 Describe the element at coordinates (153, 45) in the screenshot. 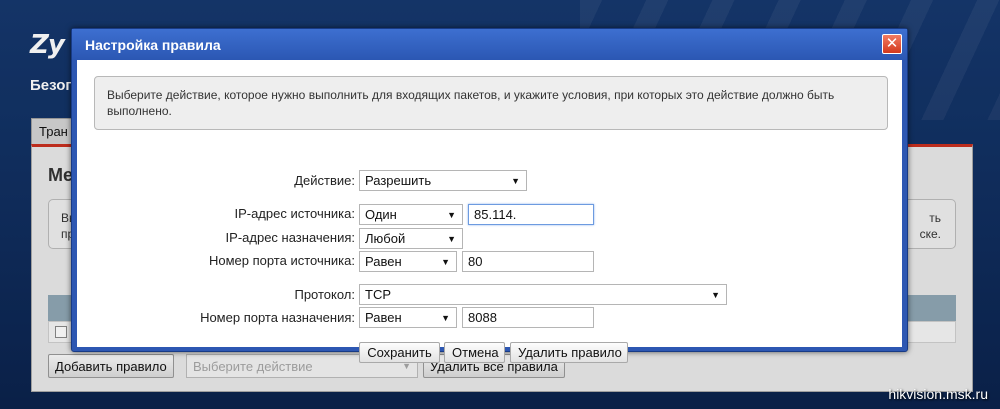

I see `dialog-title: Настройка правила` at that location.